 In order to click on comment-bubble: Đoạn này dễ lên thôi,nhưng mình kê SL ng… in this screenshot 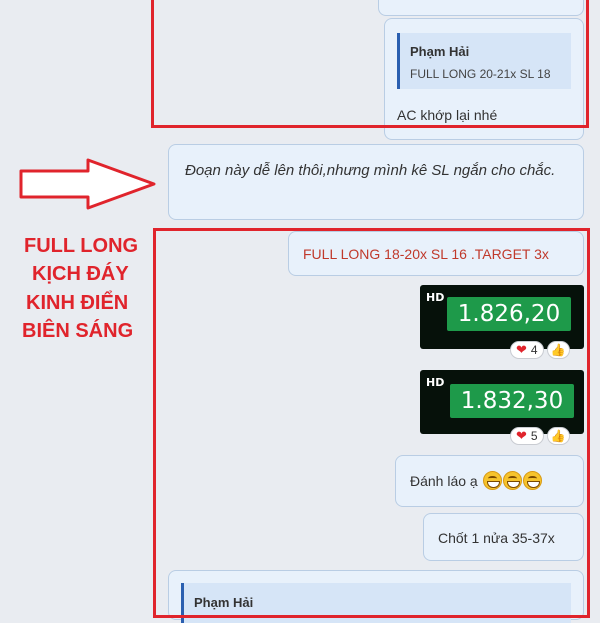, I will do `click(376, 182)`.